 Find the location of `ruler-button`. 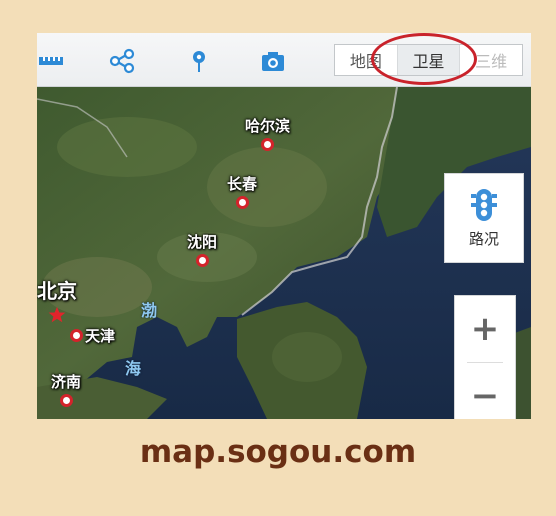

ruler-button is located at coordinates (51, 61).